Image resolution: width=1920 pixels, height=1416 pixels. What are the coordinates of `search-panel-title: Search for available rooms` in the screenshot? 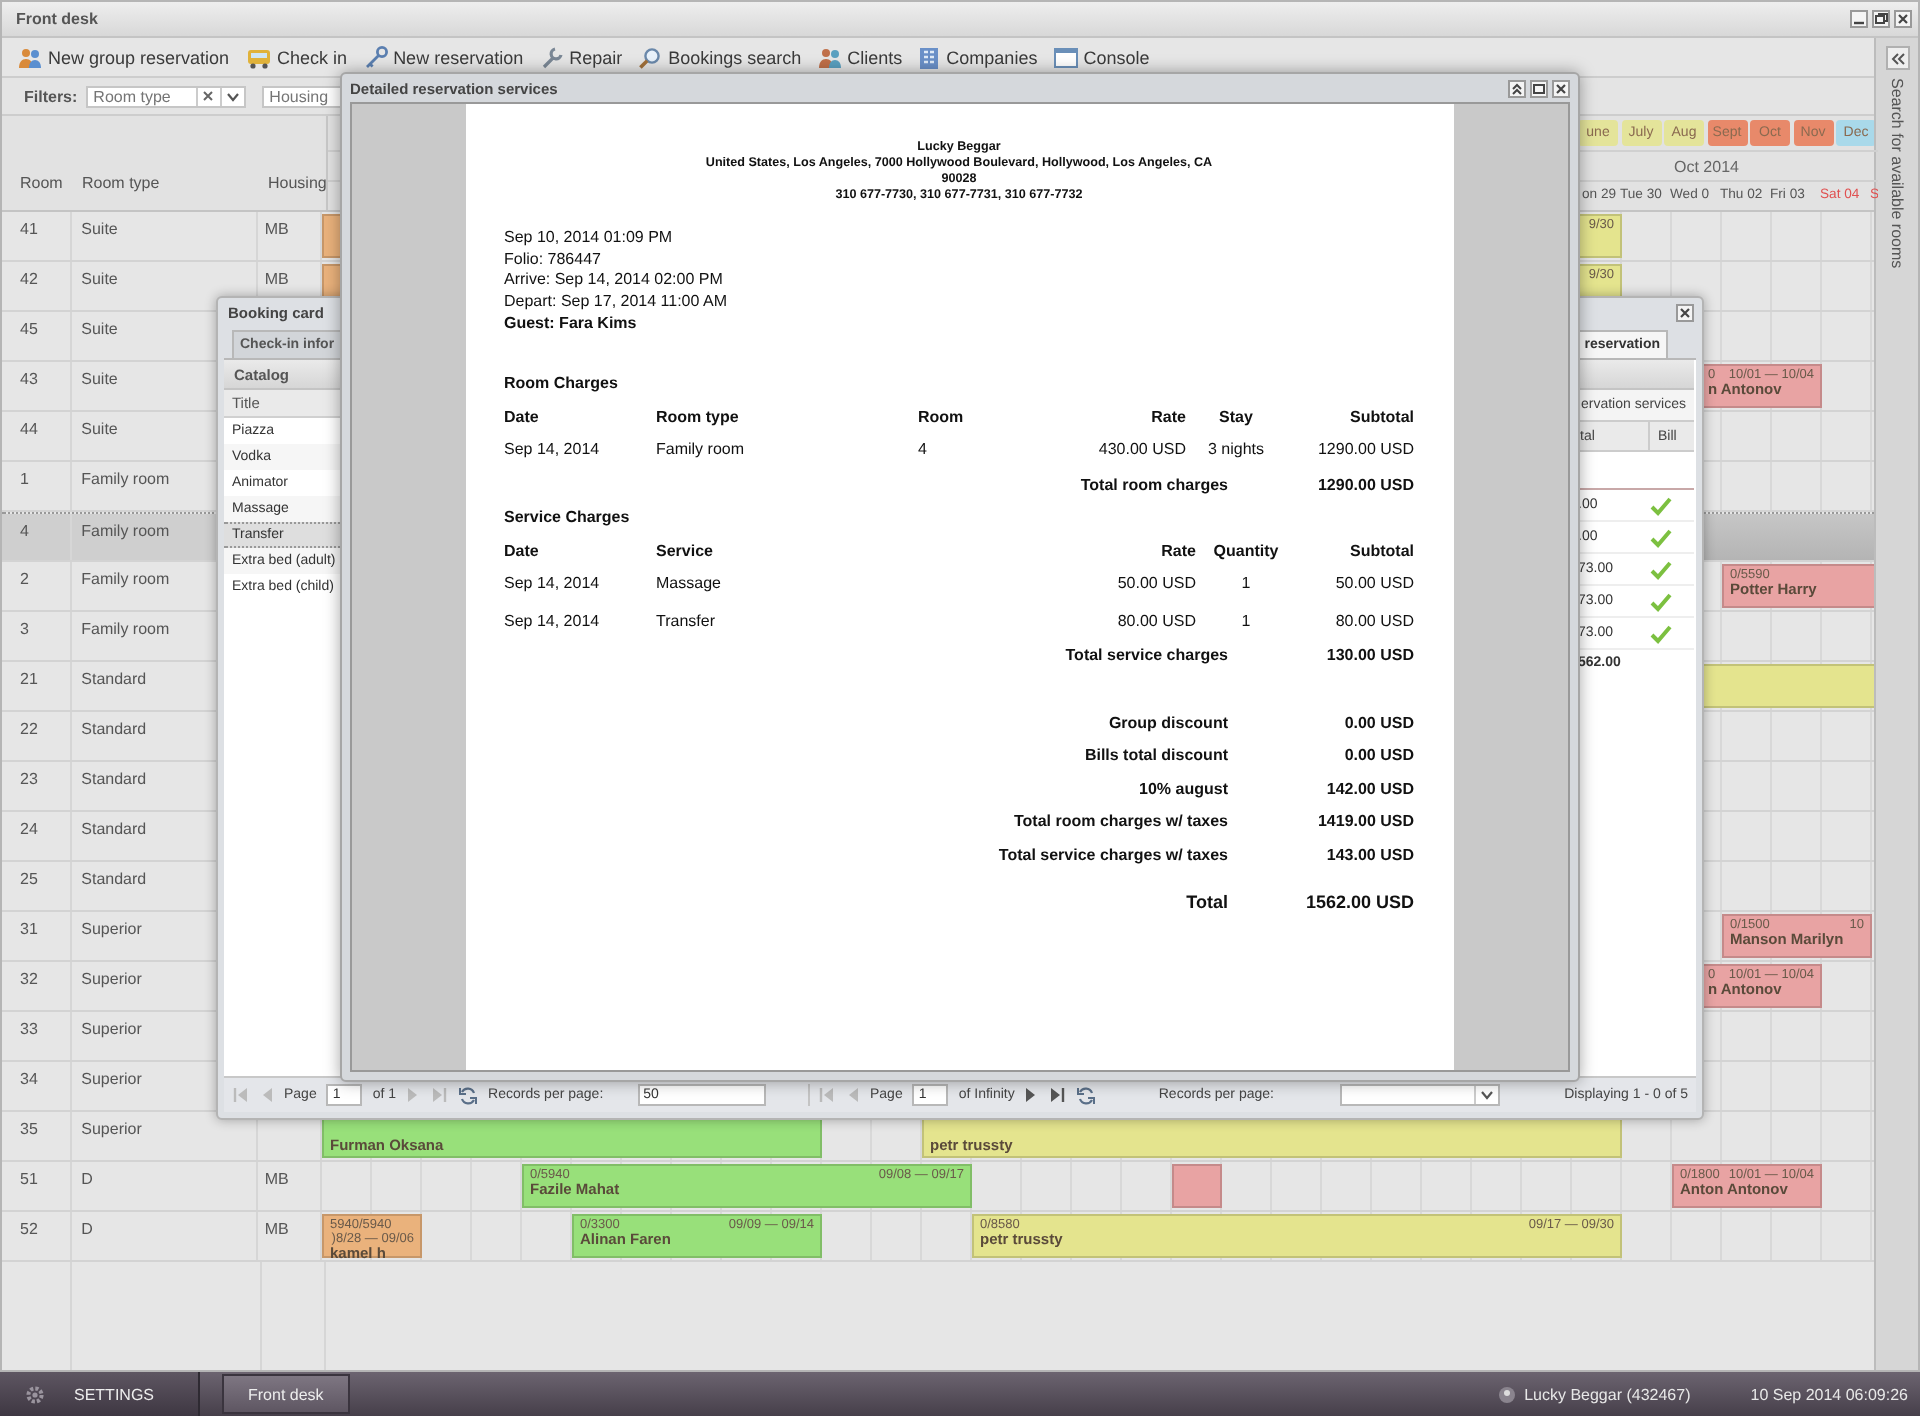 It's located at (1897, 173).